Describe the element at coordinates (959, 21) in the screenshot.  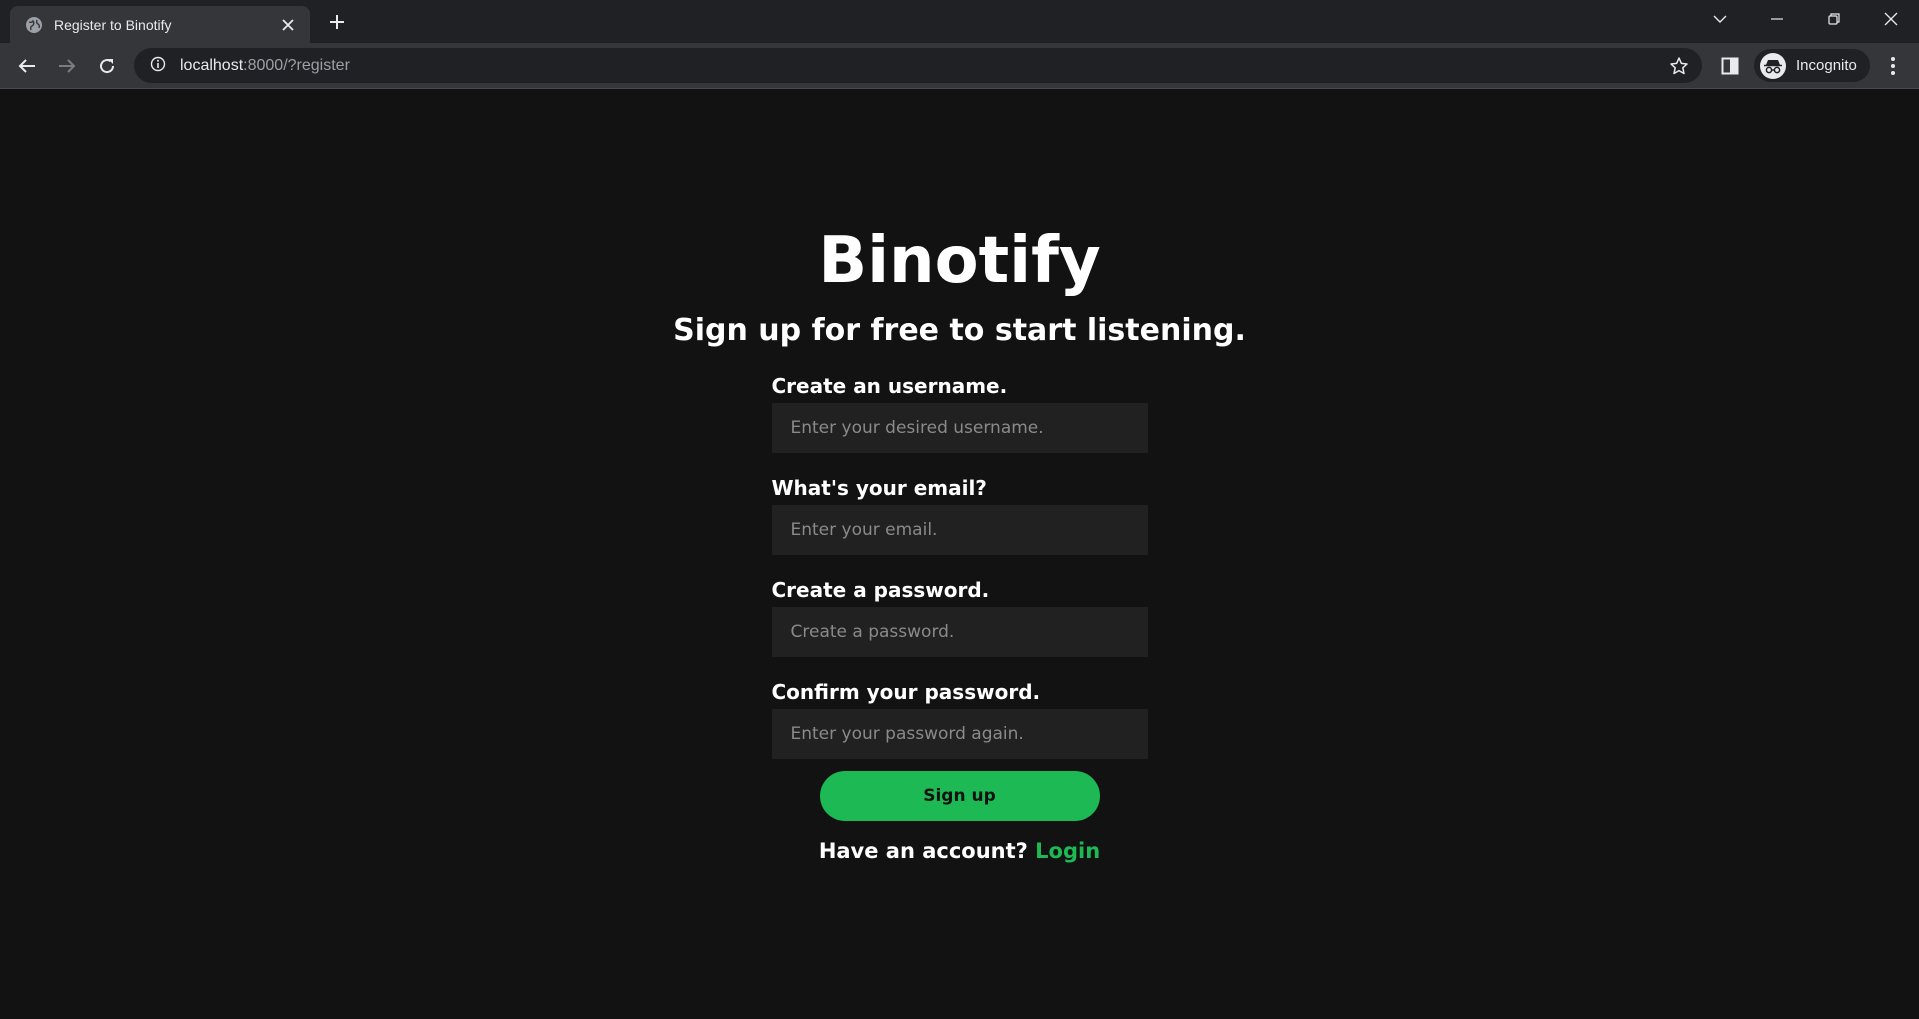
I see `browser-tabbar: Register to Binotify` at that location.